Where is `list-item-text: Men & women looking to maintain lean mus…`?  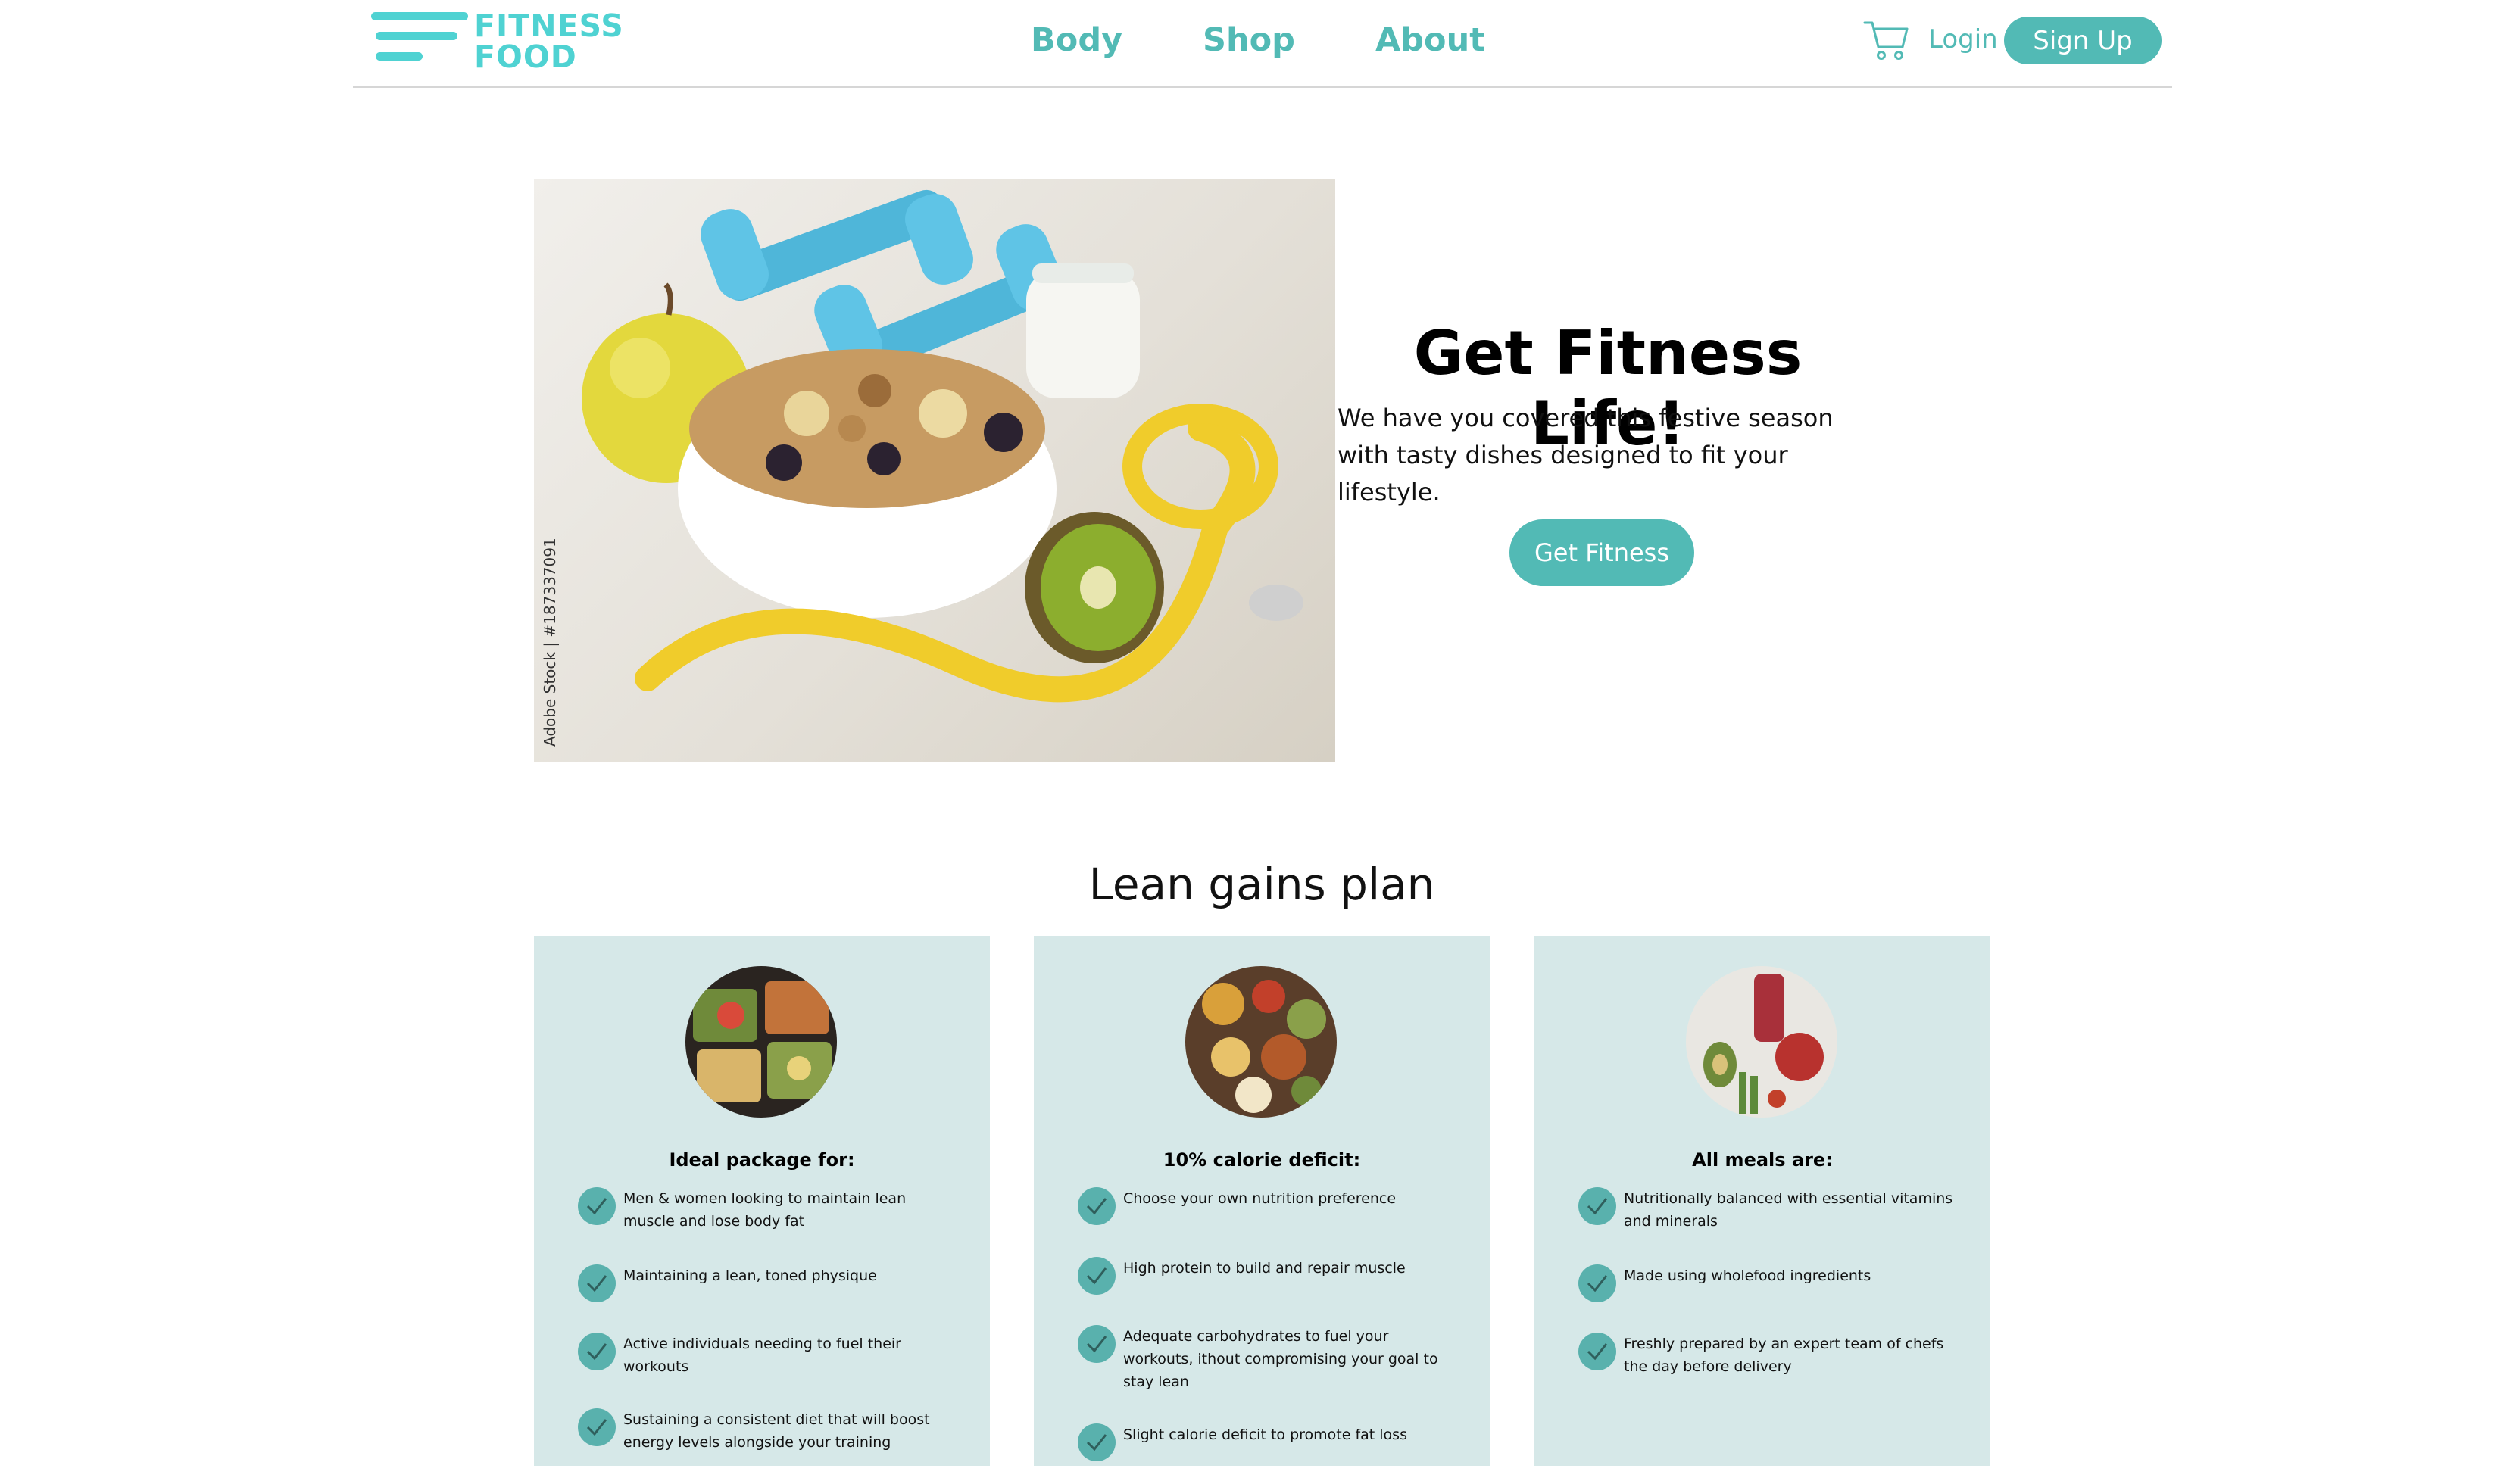 list-item-text: Men & women looking to maintain lean mus… is located at coordinates (765, 1210).